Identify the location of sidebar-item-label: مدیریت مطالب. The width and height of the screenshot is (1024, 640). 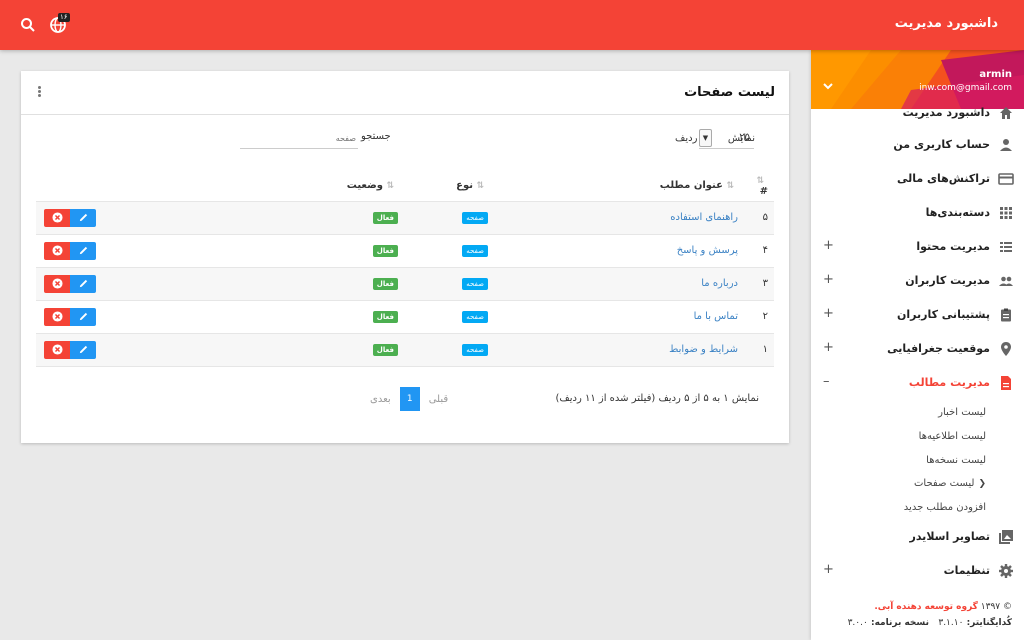
(949, 382).